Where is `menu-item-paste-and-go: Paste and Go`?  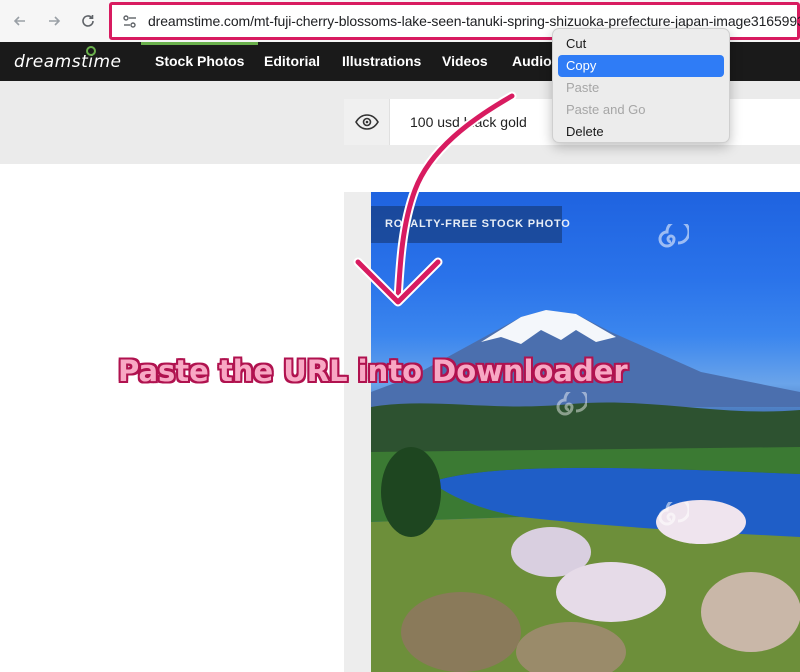 menu-item-paste-and-go: Paste and Go is located at coordinates (641, 110).